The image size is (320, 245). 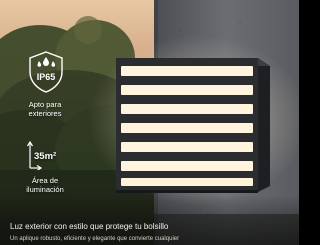 I want to click on coverage-caption-line-1: Área de, so click(x=45, y=180).